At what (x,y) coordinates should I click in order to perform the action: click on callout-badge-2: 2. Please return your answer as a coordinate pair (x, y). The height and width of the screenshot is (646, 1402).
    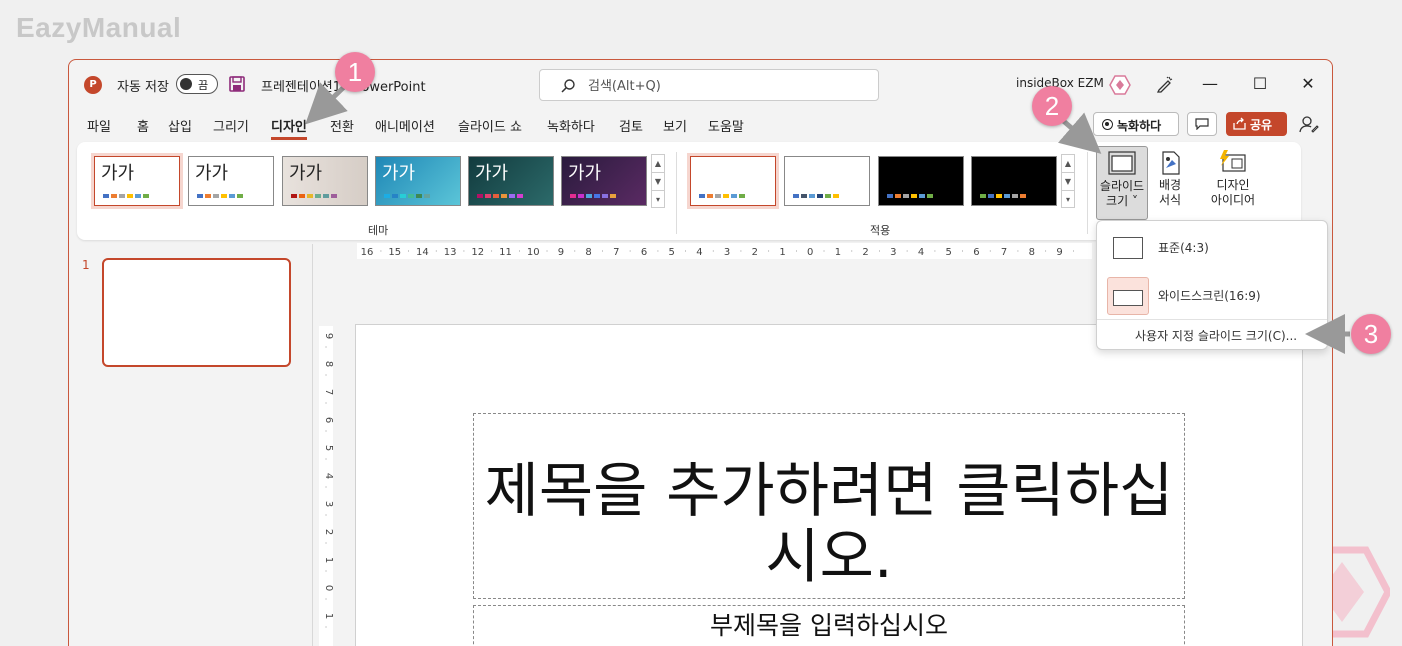
    Looking at the image, I should click on (1052, 106).